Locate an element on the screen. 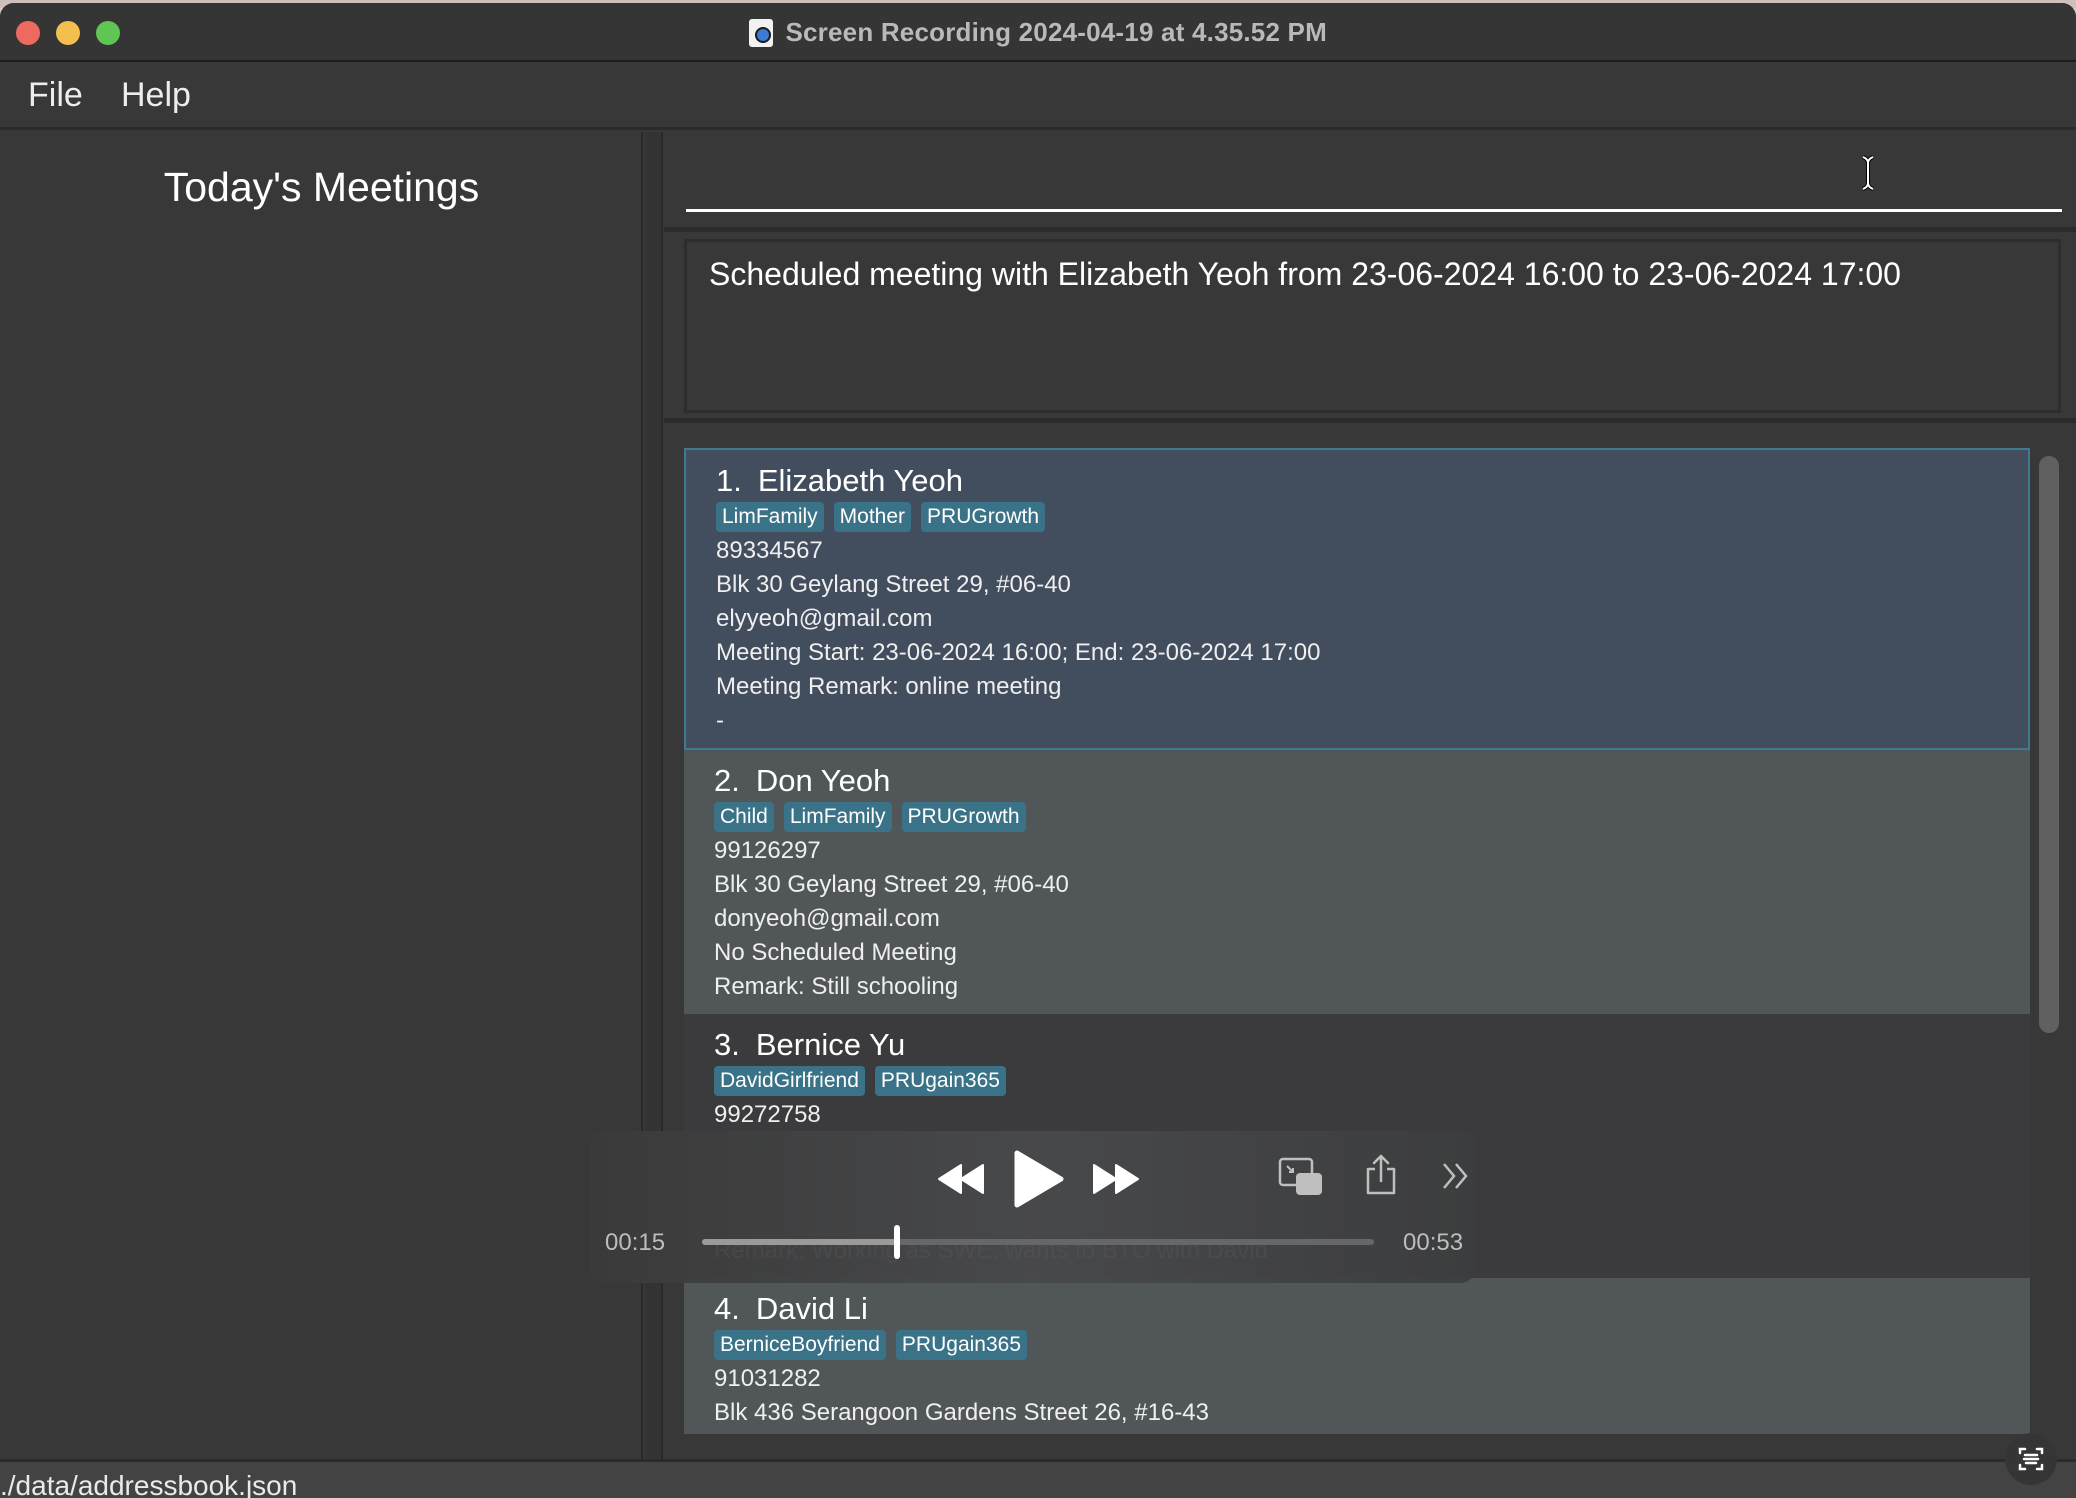  person-remark: Remark: Still schooling is located at coordinates (836, 986).